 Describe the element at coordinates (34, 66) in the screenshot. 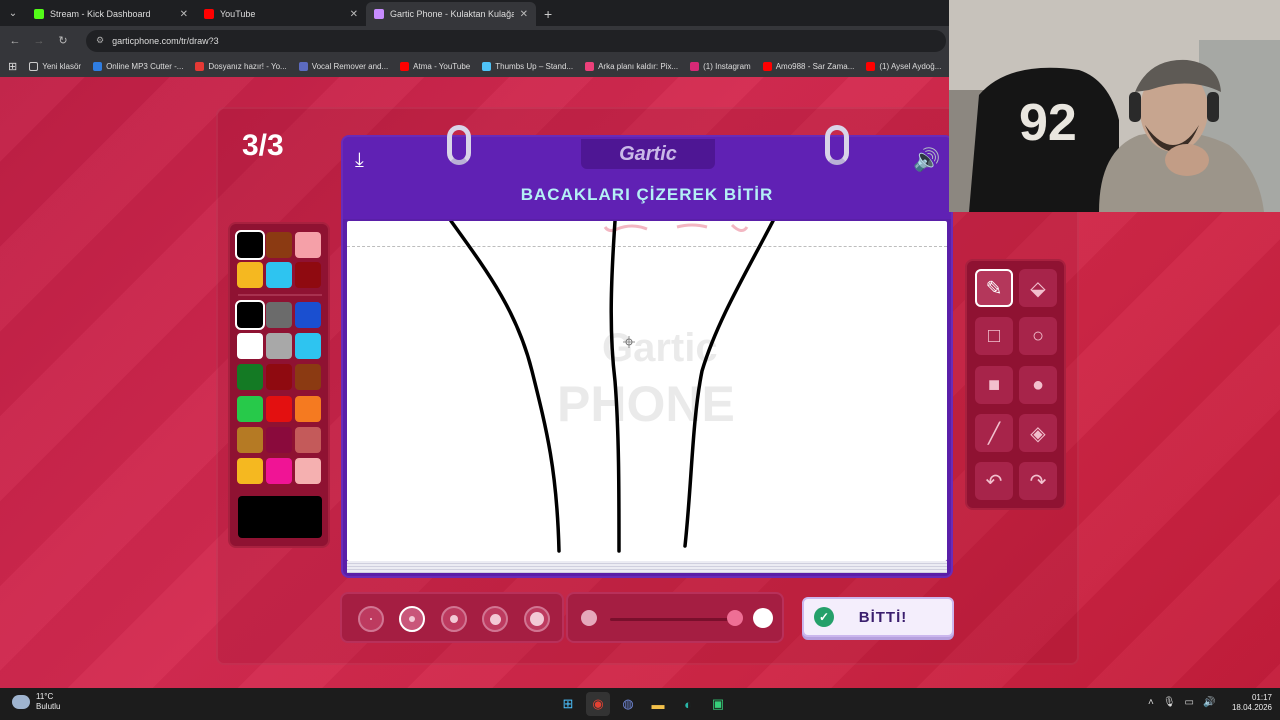

I see `folder-icon` at that location.